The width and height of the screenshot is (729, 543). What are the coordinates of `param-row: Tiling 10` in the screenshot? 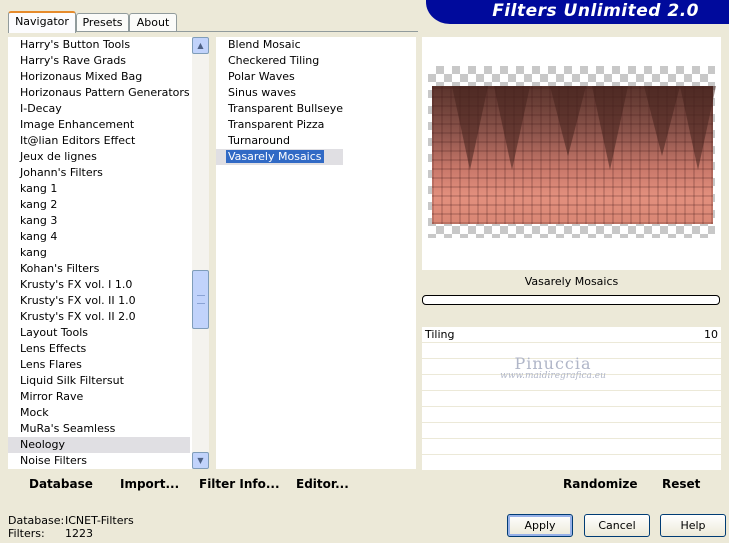 It's located at (571, 335).